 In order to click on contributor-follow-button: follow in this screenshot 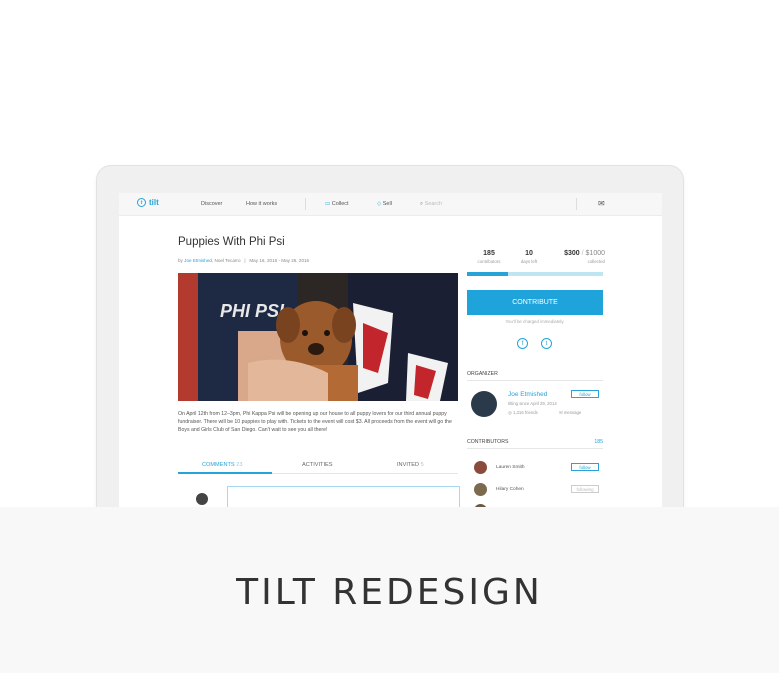, I will do `click(585, 467)`.